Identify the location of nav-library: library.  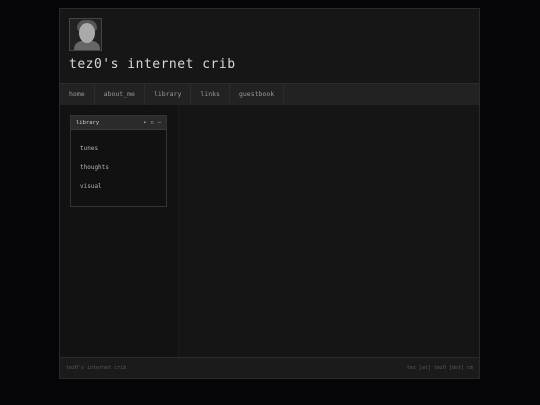
(168, 94).